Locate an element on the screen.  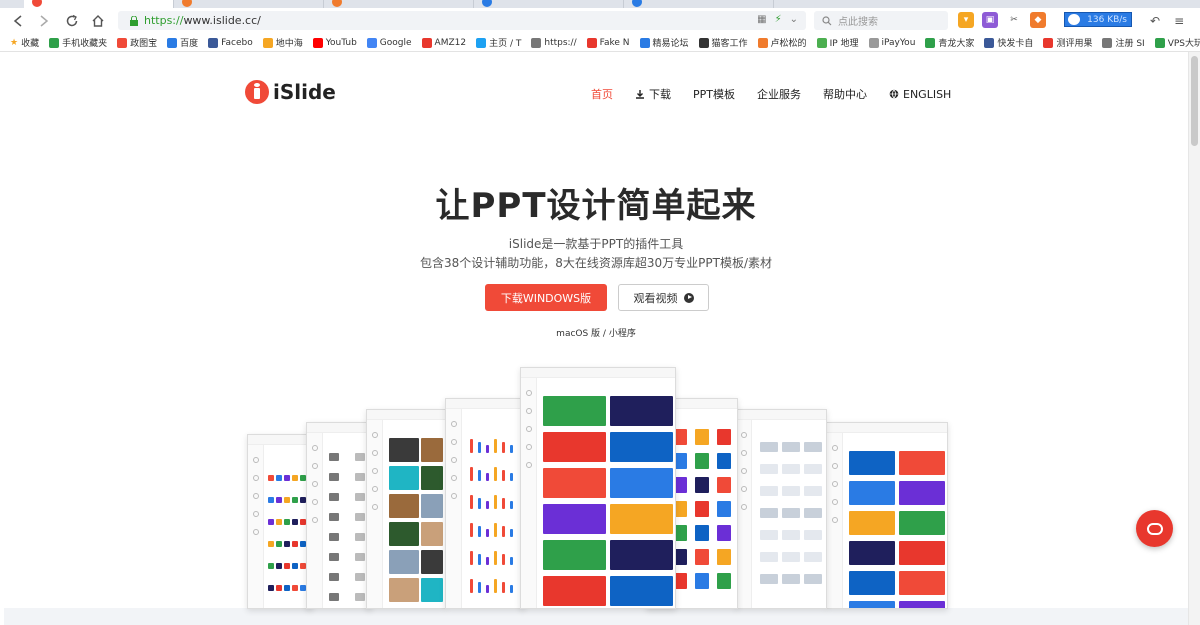
reload-icon is located at coordinates (72, 20).